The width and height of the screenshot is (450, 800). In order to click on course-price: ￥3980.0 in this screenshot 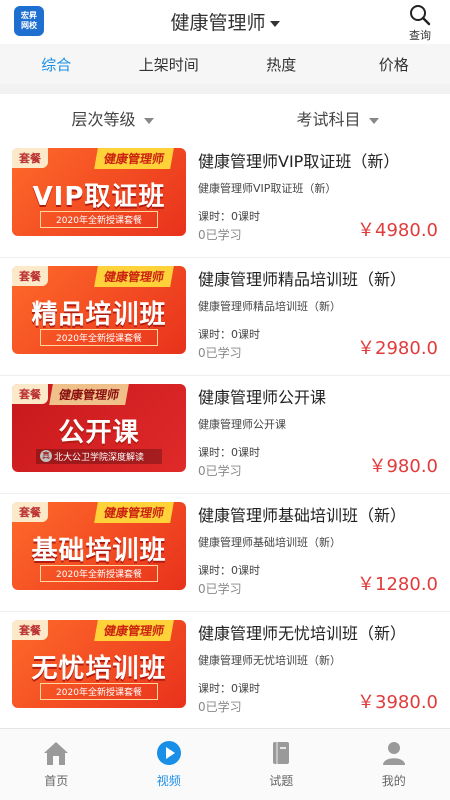, I will do `click(397, 702)`.